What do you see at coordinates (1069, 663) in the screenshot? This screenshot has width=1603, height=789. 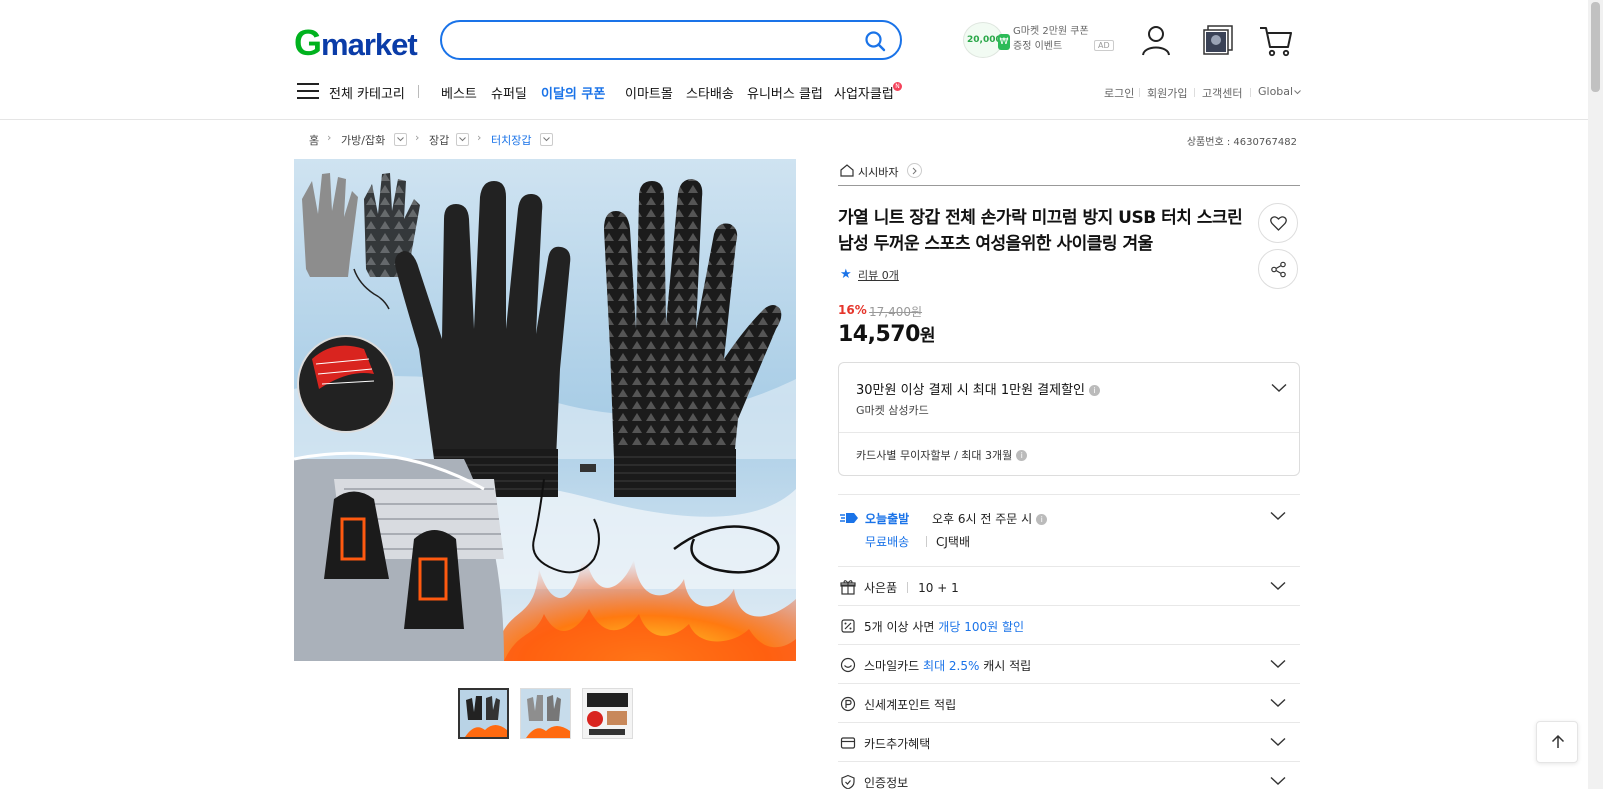 I see `smile-card-row: 스마일카드 최대 2.5% 캐시 적립` at bounding box center [1069, 663].